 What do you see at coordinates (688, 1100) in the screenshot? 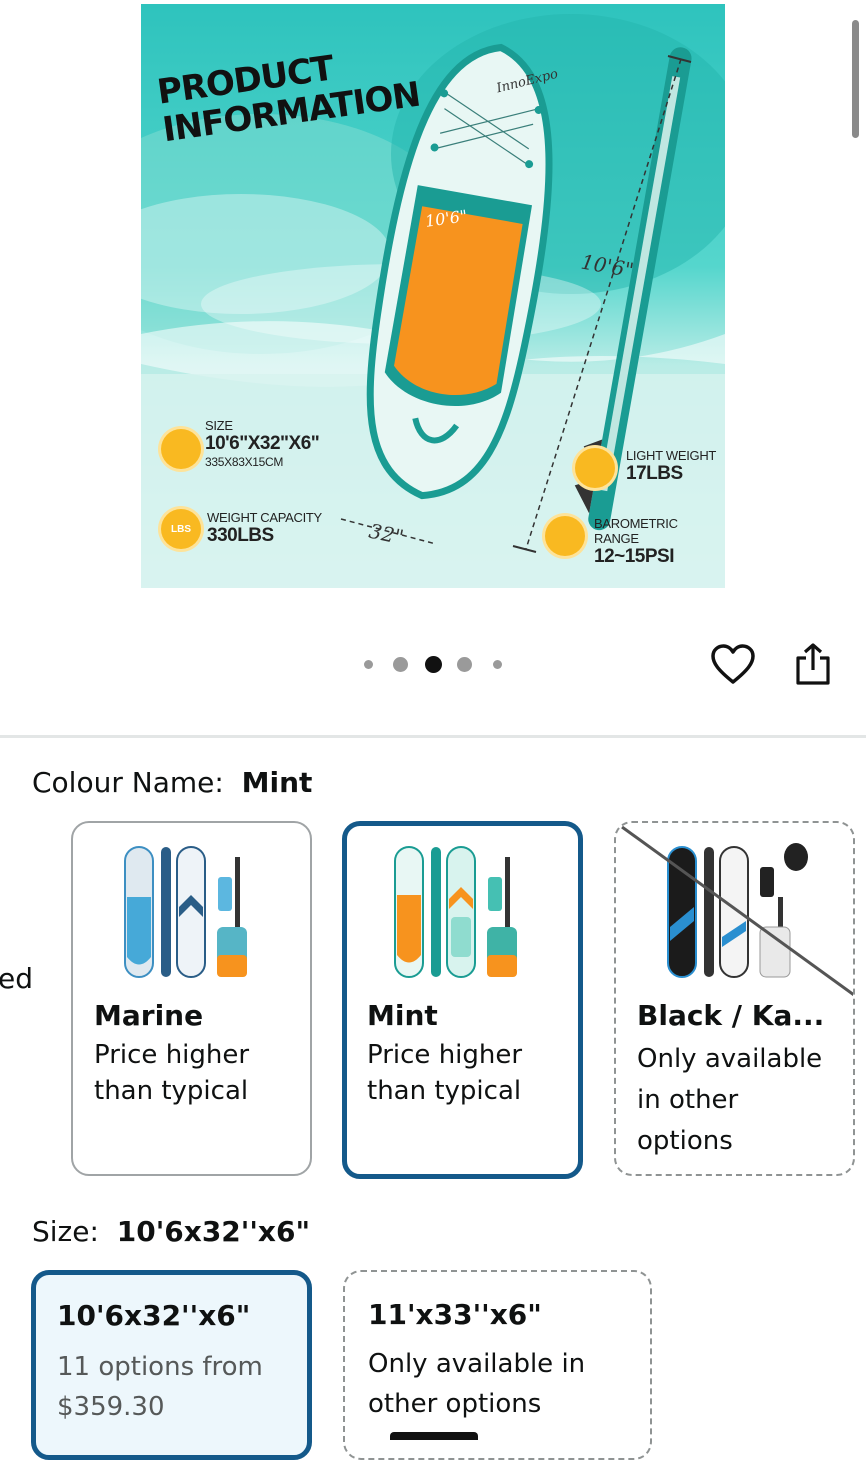
I see `colour-option-note-line2: in other` at bounding box center [688, 1100].